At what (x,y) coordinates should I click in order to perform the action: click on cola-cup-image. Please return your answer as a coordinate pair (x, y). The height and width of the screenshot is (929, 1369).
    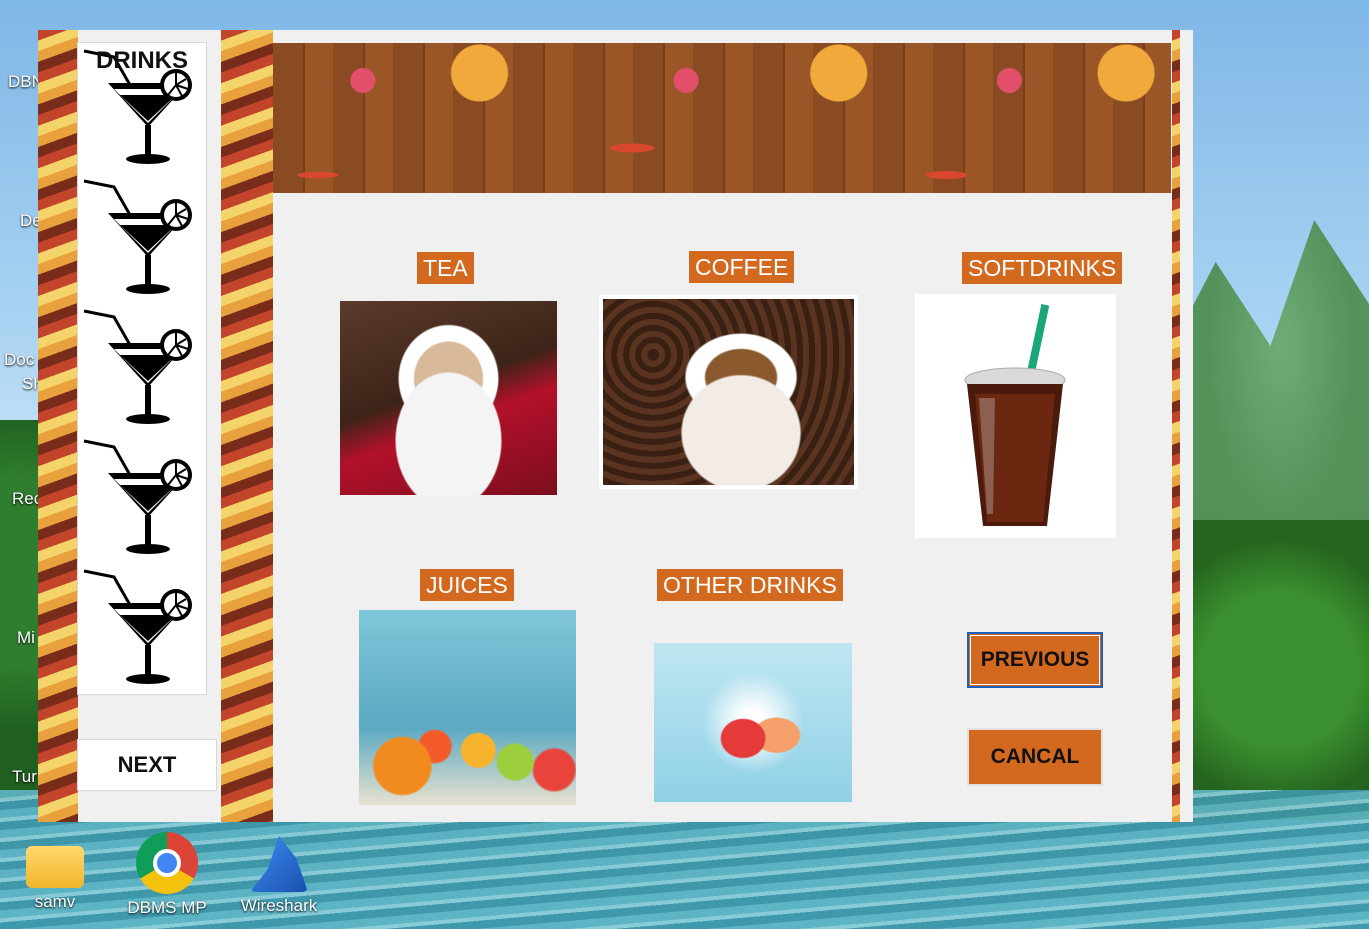
    Looking at the image, I should click on (1015, 416).